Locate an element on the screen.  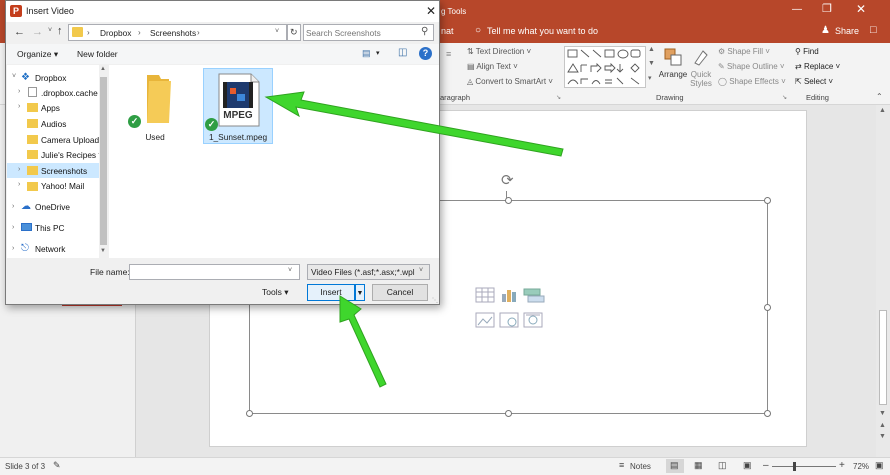
arrow-to-video-file is located at coordinates (414, 124).